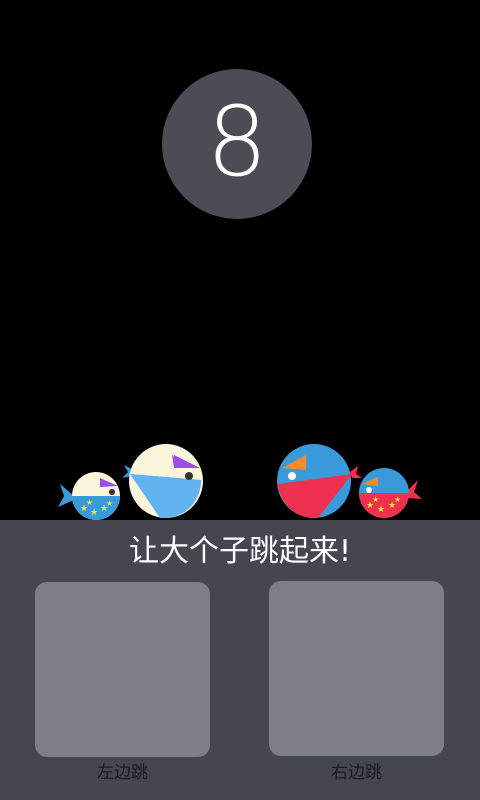  Describe the element at coordinates (356, 773) in the screenshot. I see `jump-right-label: 右边跳` at that location.